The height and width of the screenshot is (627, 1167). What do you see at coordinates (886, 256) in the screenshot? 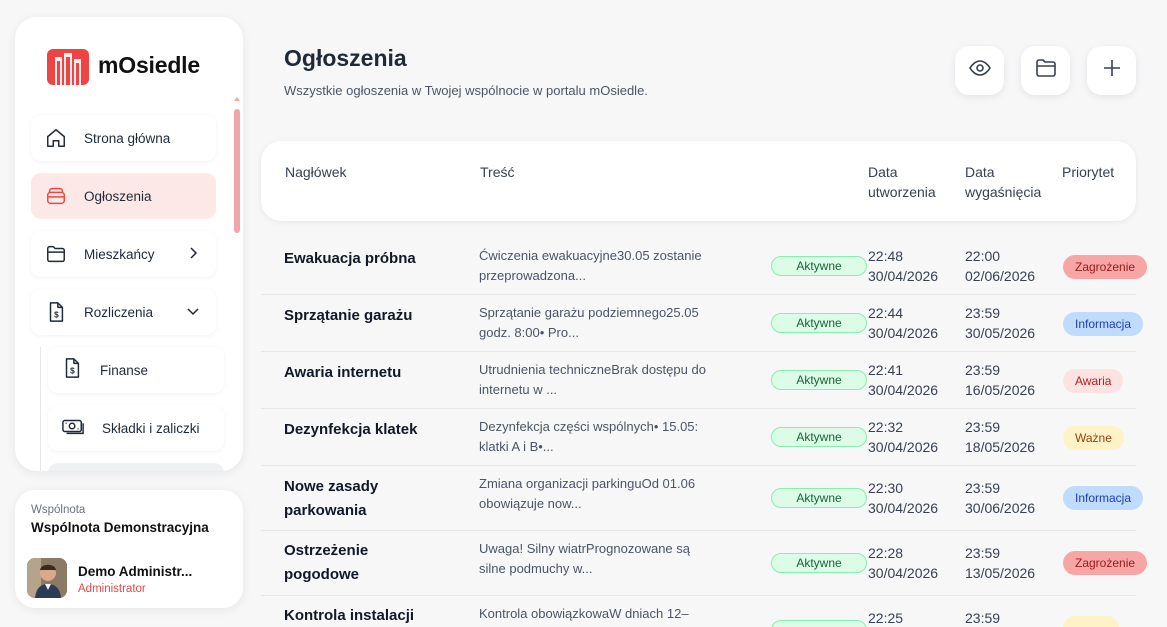
I see `created-time: 22:48` at bounding box center [886, 256].